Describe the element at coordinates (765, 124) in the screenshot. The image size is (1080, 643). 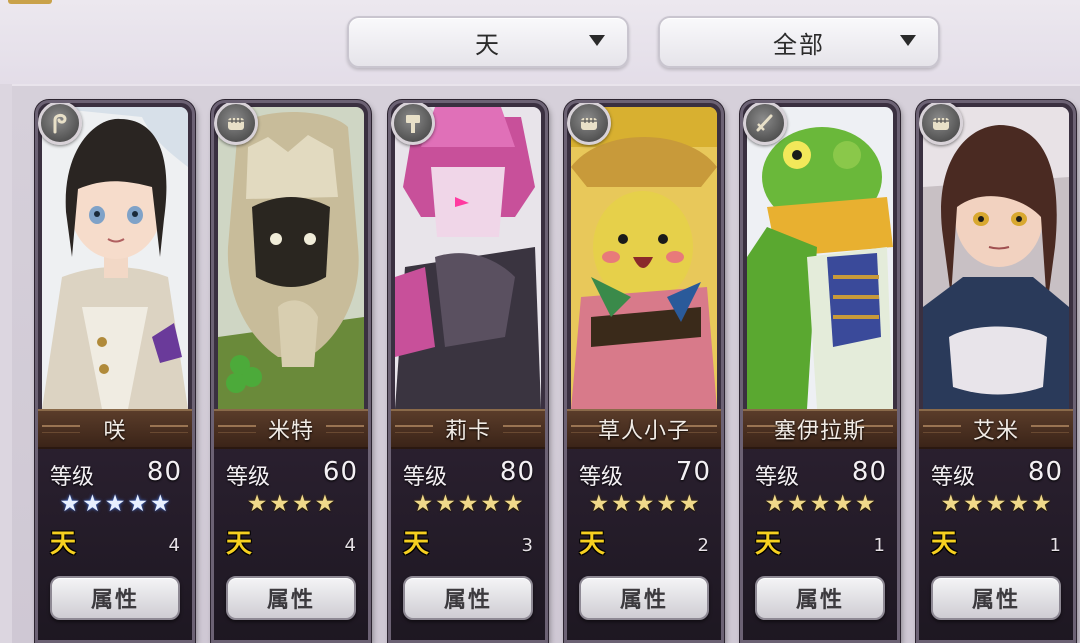
I see `sword-icon` at that location.